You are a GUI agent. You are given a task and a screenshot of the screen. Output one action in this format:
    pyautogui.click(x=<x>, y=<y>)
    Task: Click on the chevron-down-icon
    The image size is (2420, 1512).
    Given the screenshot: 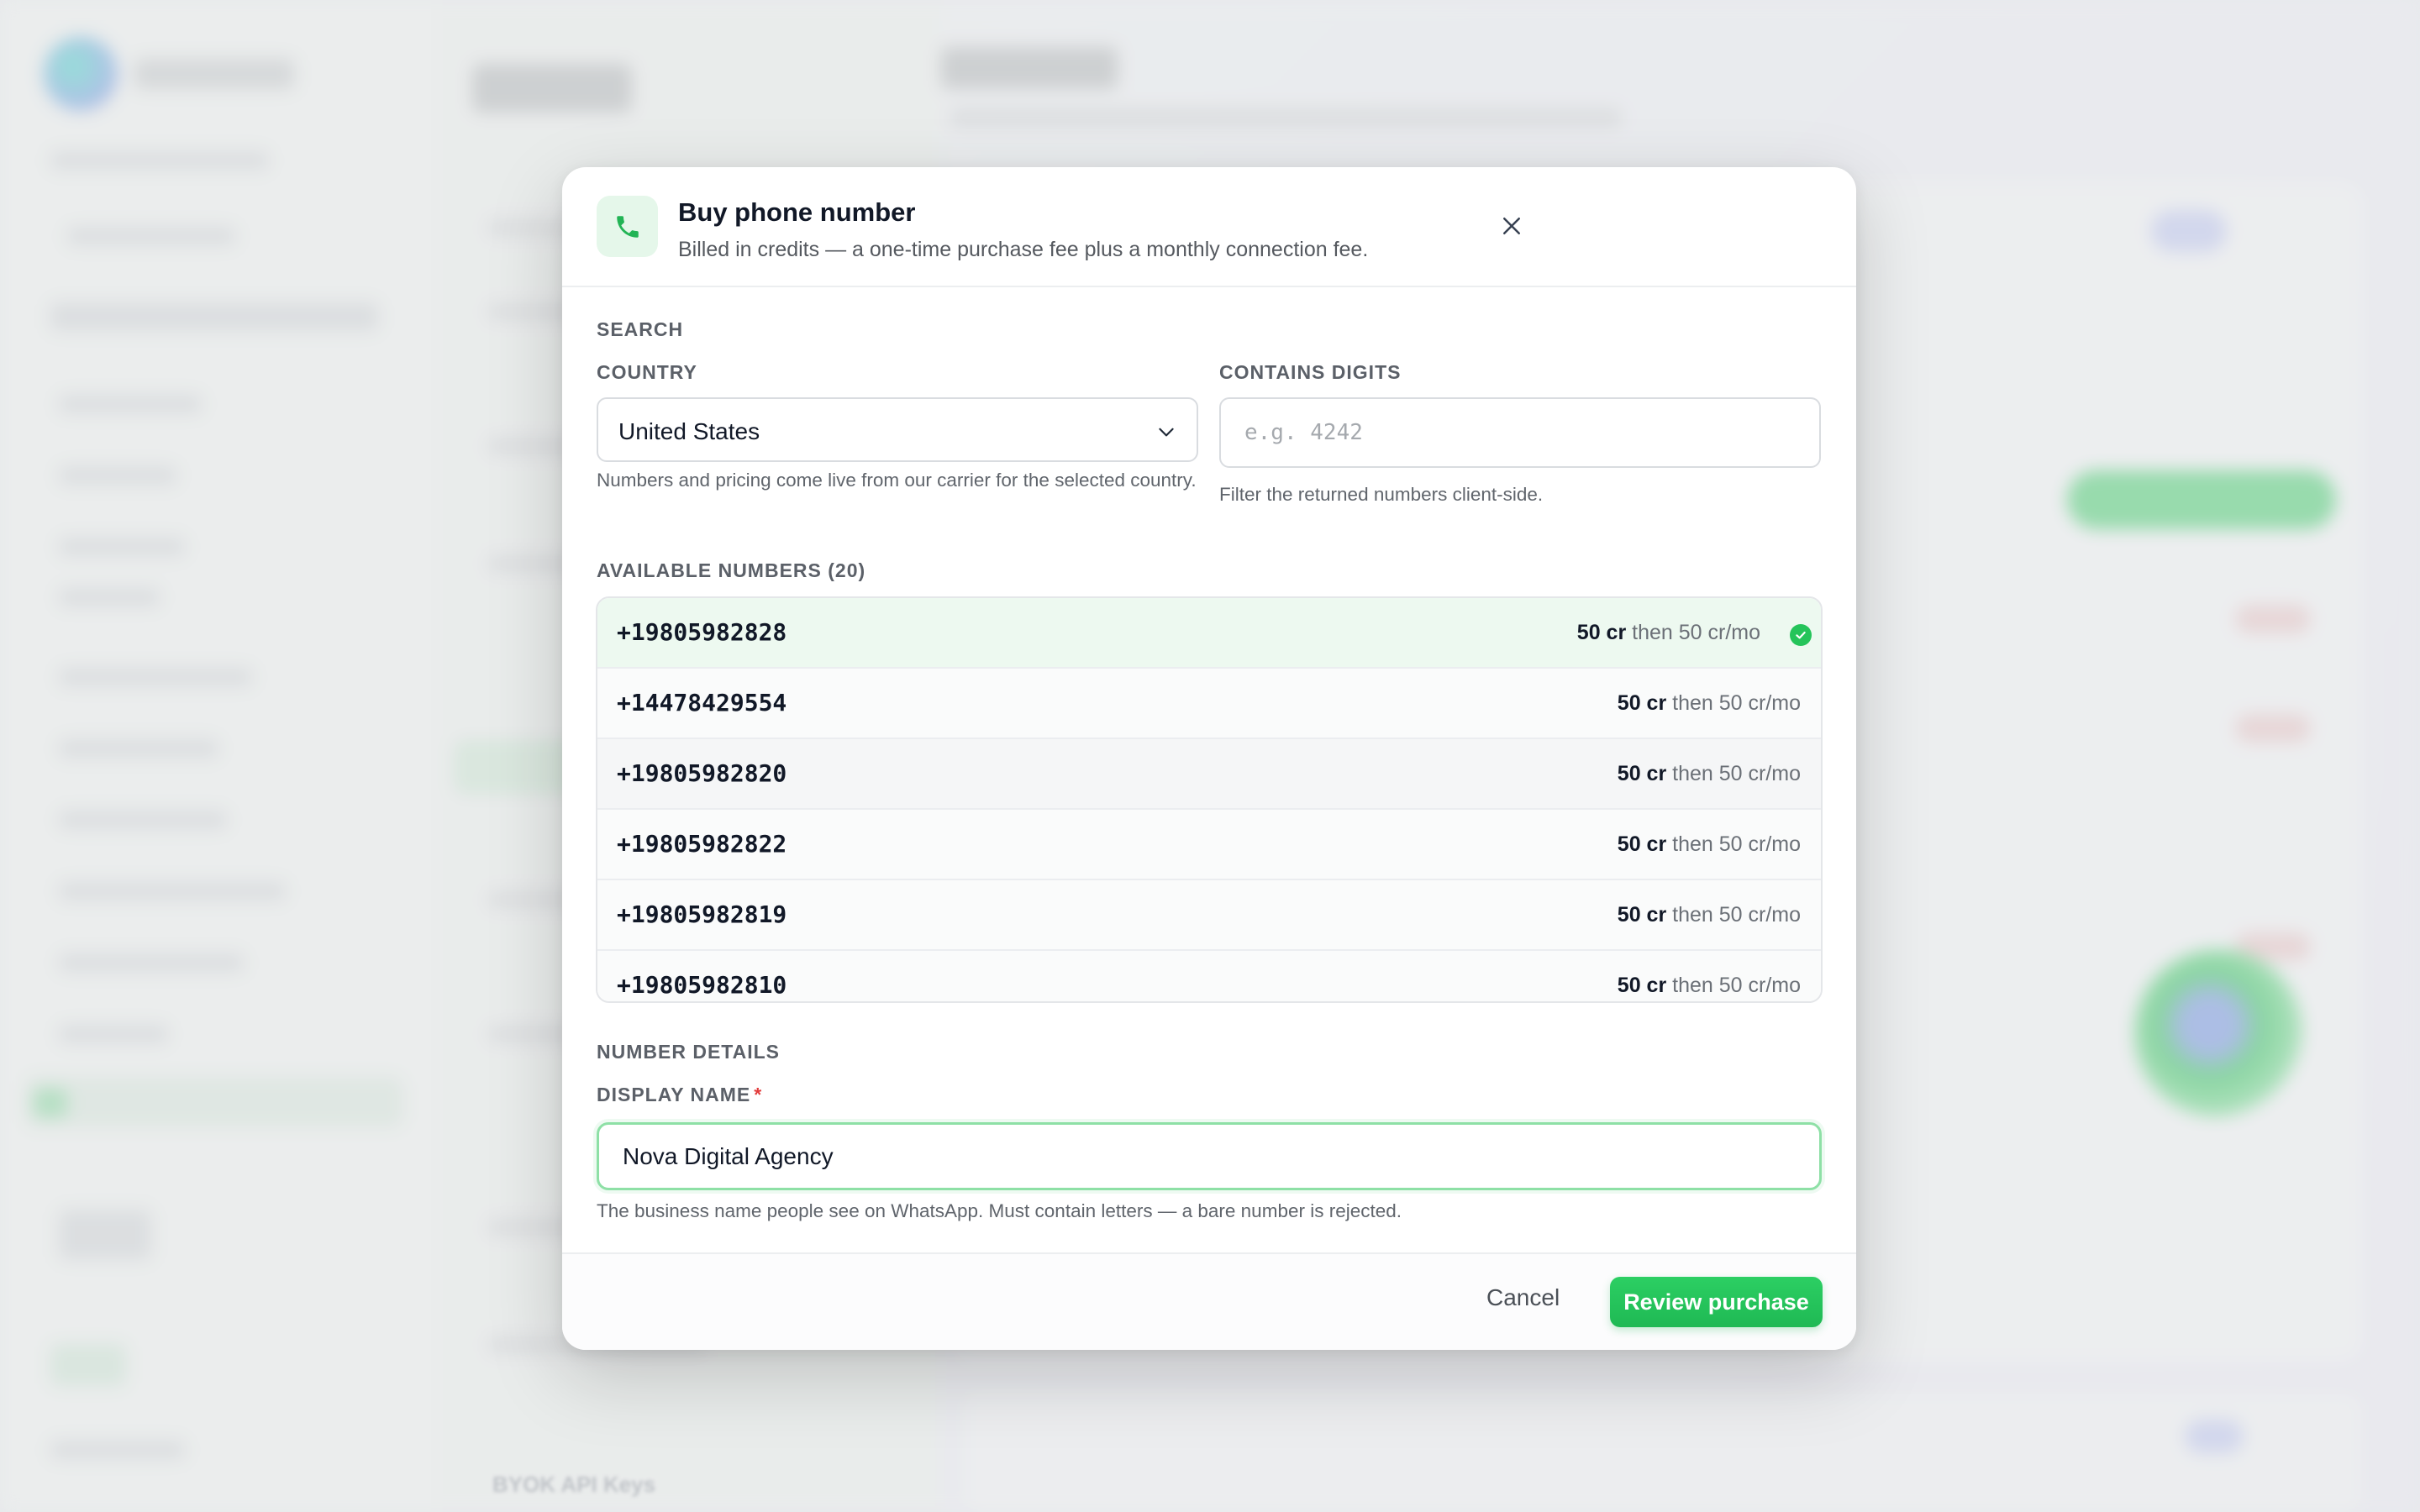 What is the action you would take?
    pyautogui.click(x=1166, y=432)
    